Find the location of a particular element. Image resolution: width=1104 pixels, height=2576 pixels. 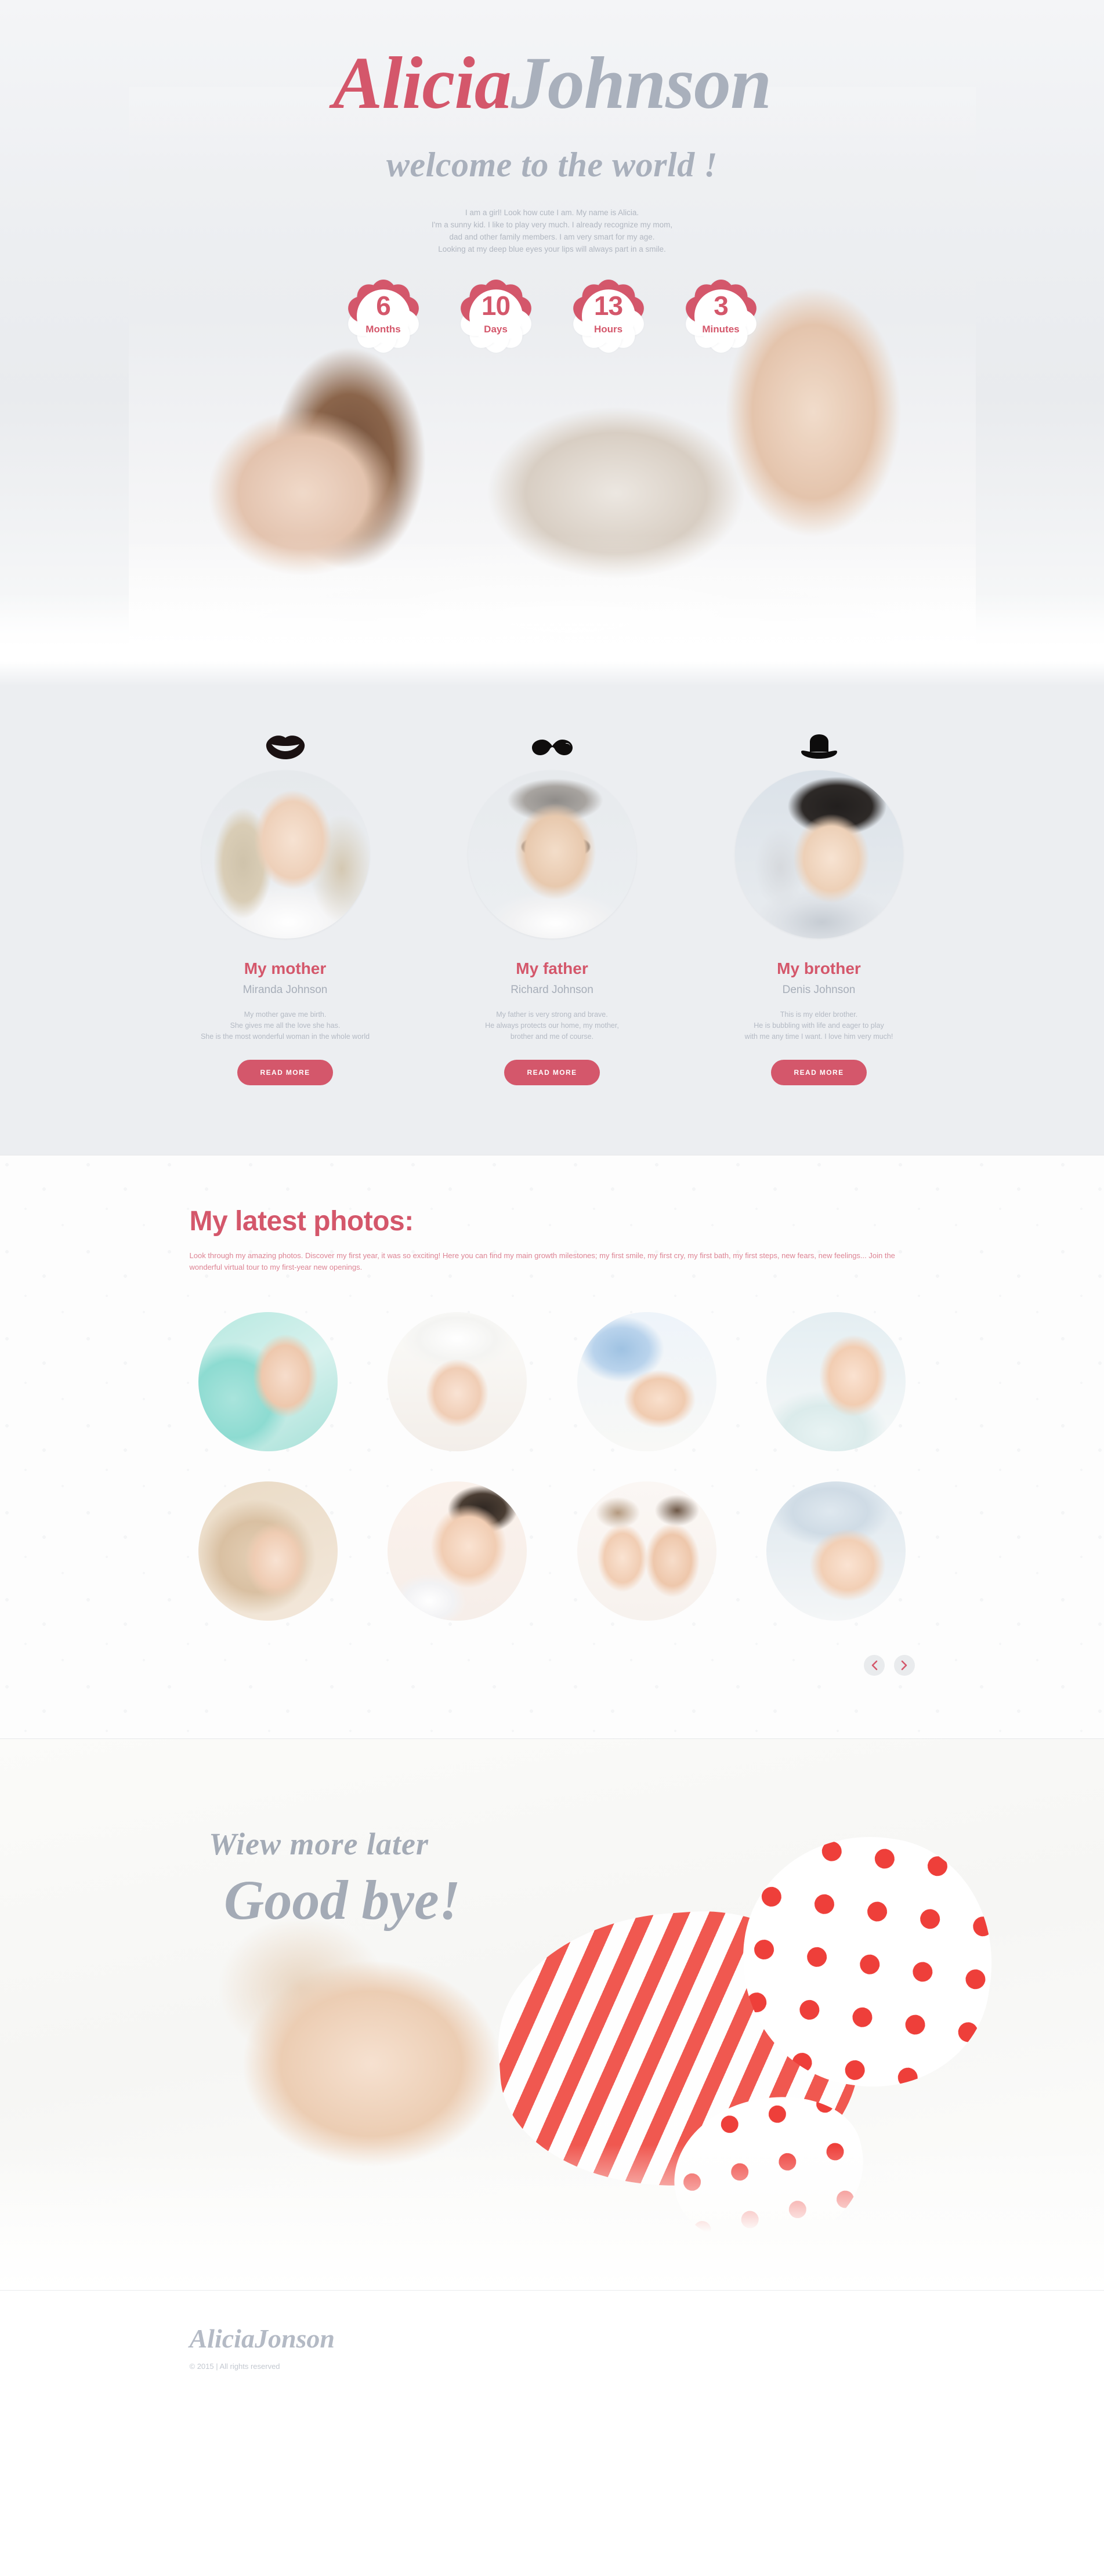

hero-subtitle: welcome to the world ! is located at coordinates (552, 165).